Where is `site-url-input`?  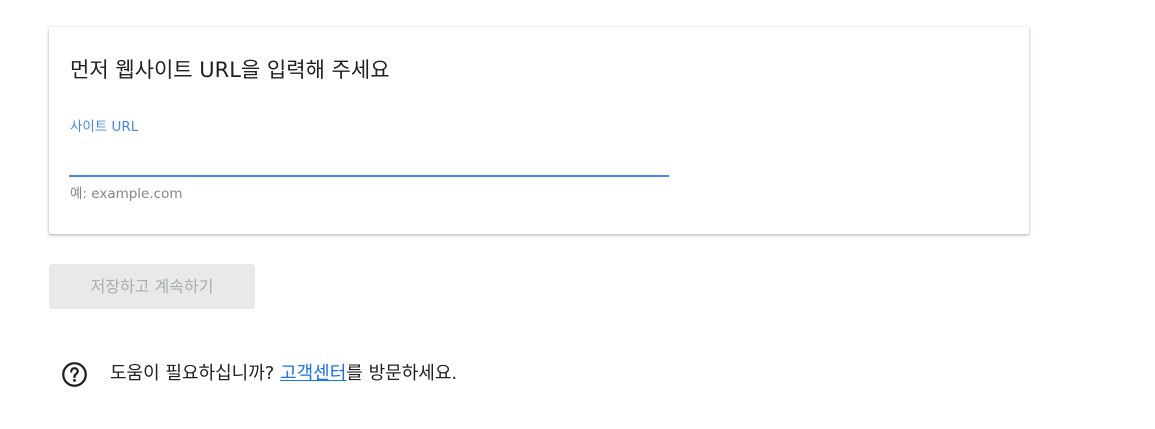 site-url-input is located at coordinates (369, 162).